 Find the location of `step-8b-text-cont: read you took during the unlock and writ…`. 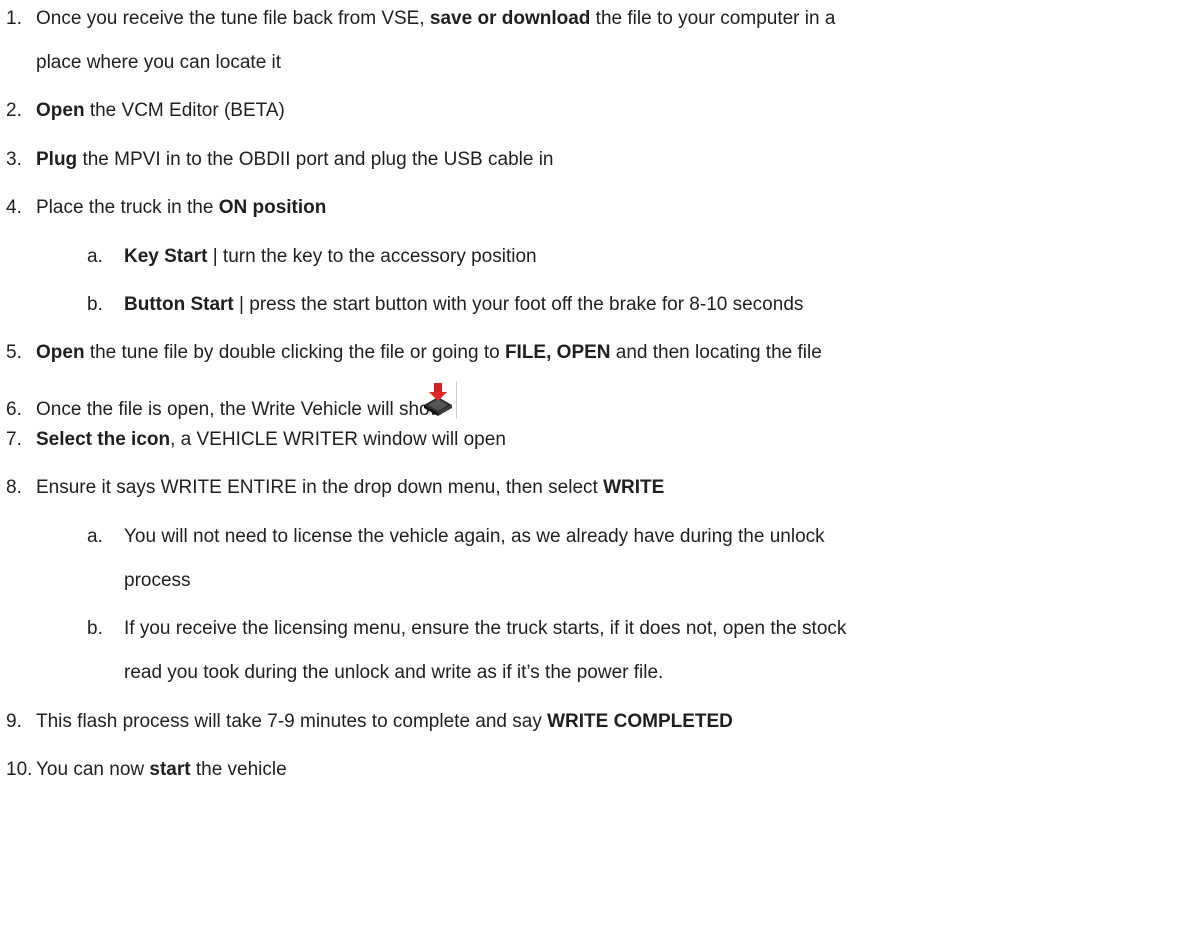

step-8b-text-cont: read you took during the unlock and writ… is located at coordinates (394, 672).